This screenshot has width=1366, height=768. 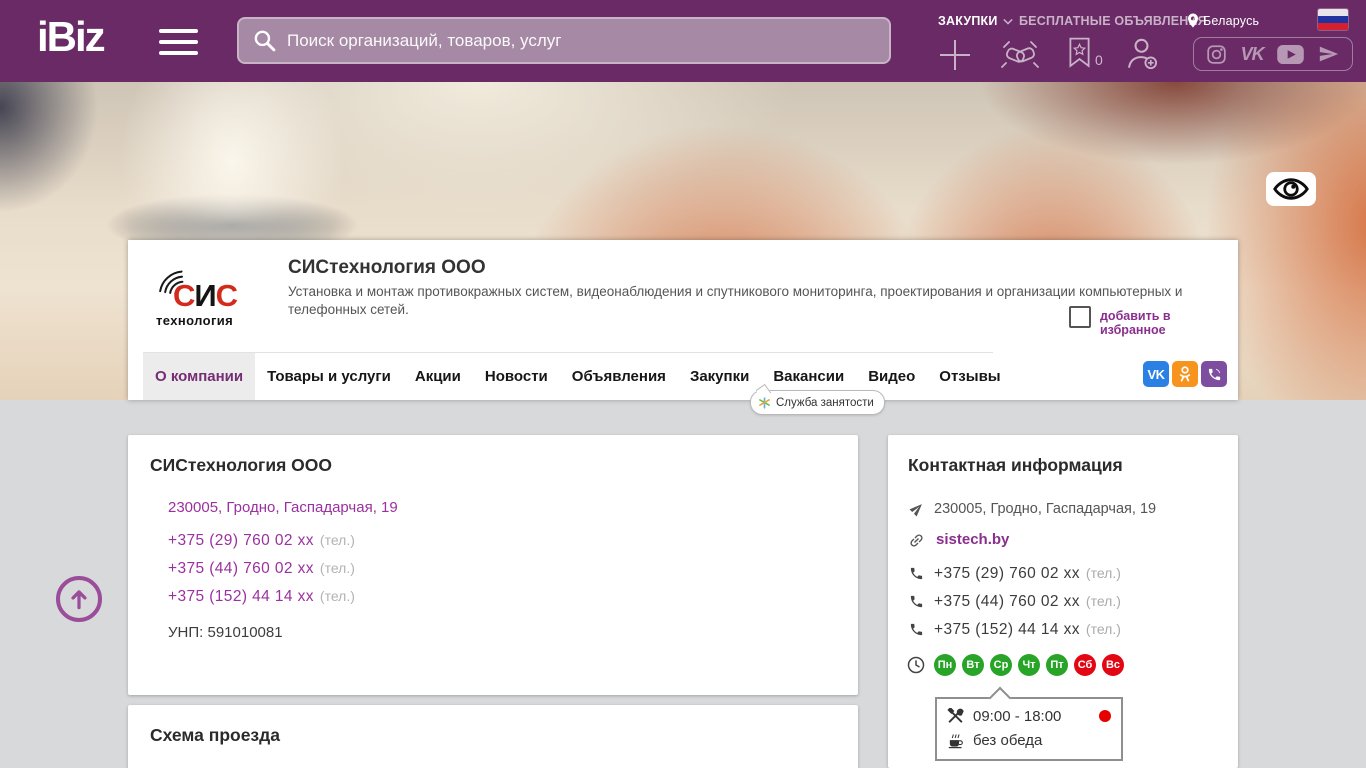 What do you see at coordinates (71, 37) in the screenshot?
I see `site-logo: iBiz` at bounding box center [71, 37].